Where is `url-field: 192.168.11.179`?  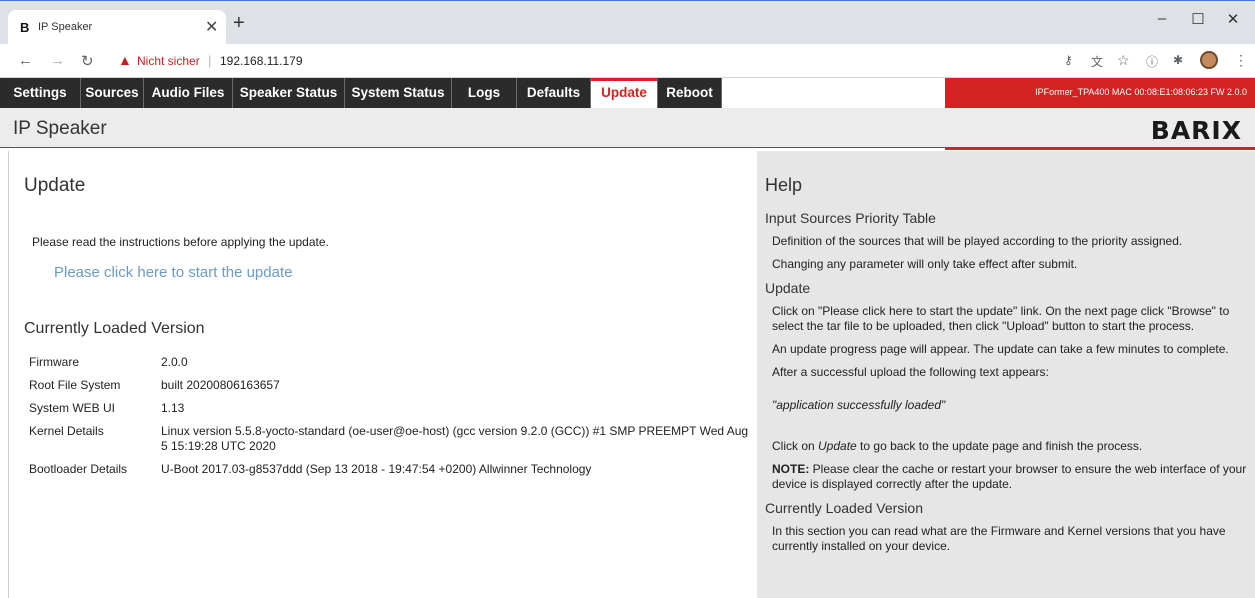
url-field: 192.168.11.179 is located at coordinates (261, 61).